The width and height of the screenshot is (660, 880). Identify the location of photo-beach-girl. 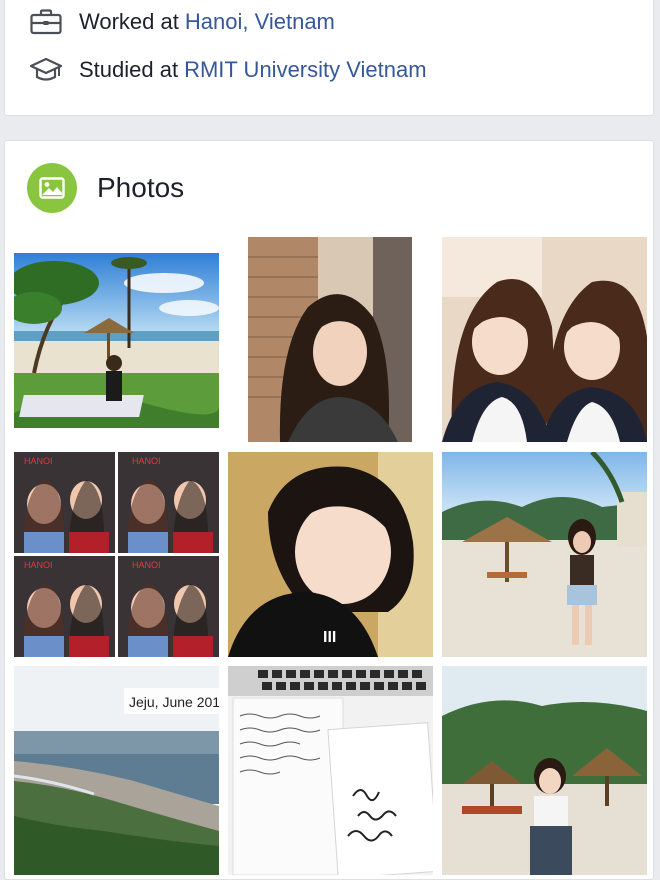
(544, 770).